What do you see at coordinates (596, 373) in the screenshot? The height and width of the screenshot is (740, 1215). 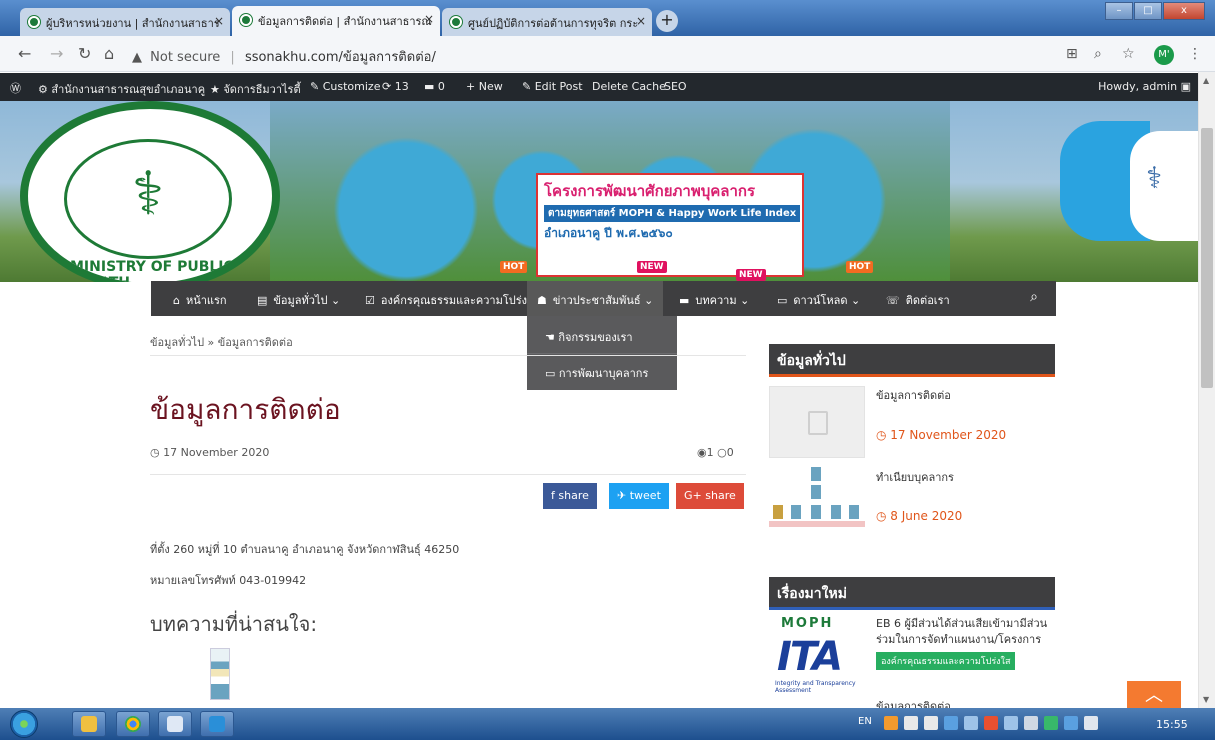 I see `dropdown-item-development: ▭ การพัฒนาบุคลากร` at bounding box center [596, 373].